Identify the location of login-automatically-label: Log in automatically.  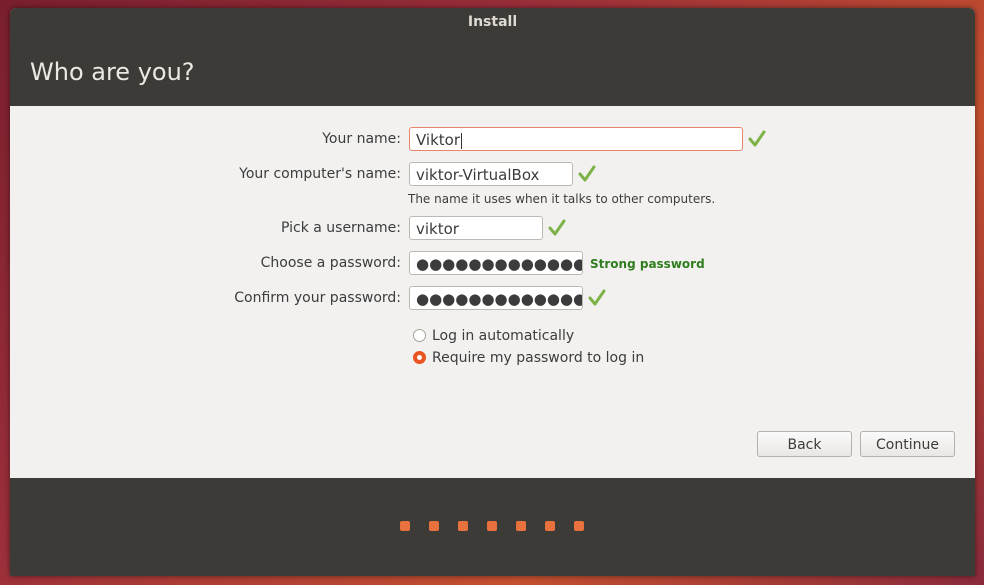
(503, 336).